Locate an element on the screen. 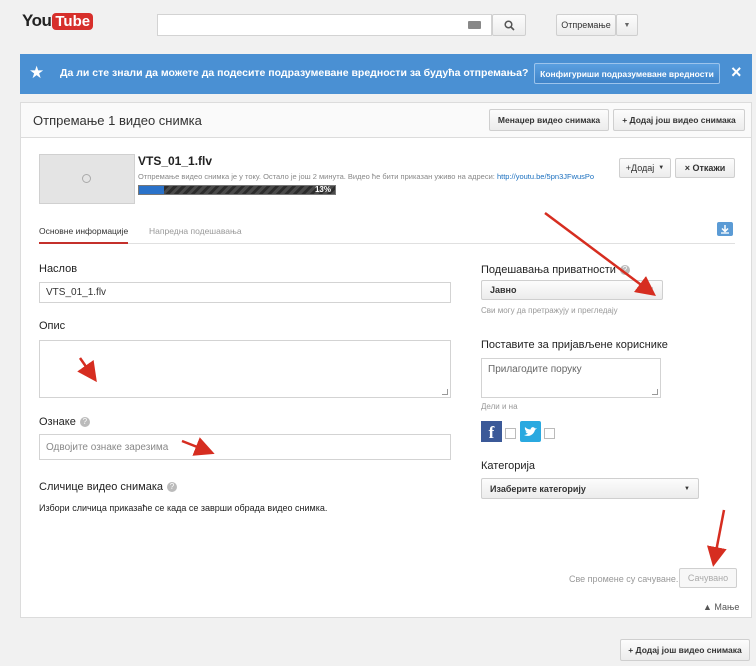 The image size is (756, 666). privacy-label: Подешавања приватности is located at coordinates (548, 270).